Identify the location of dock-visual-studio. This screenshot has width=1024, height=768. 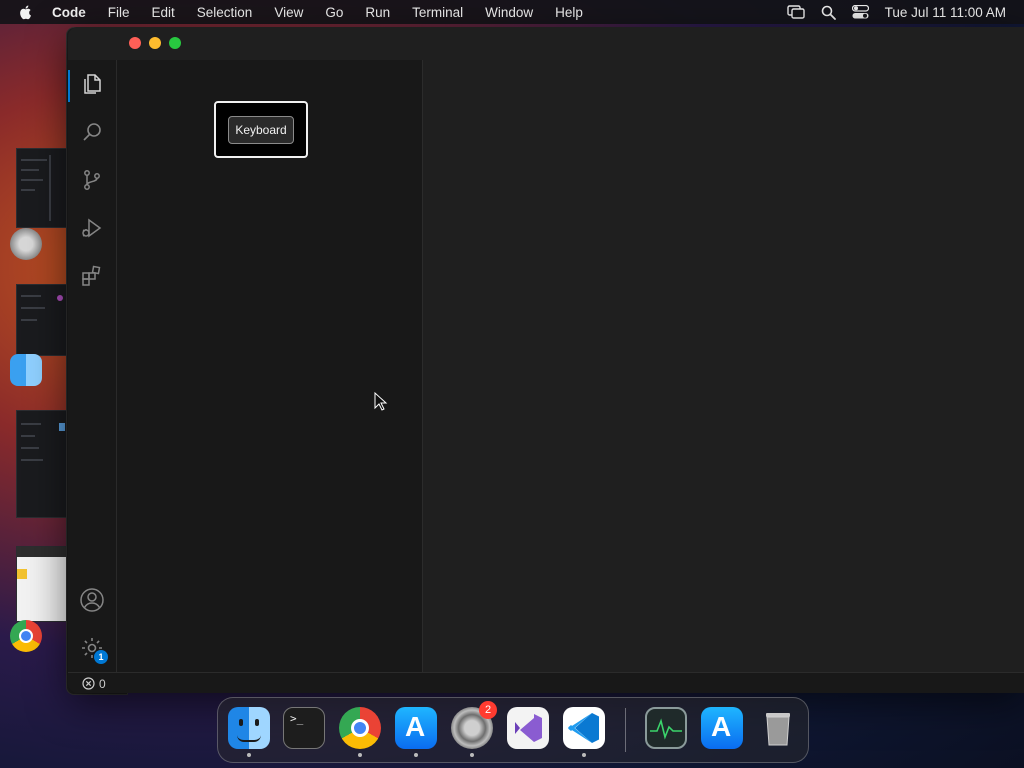
(528, 728).